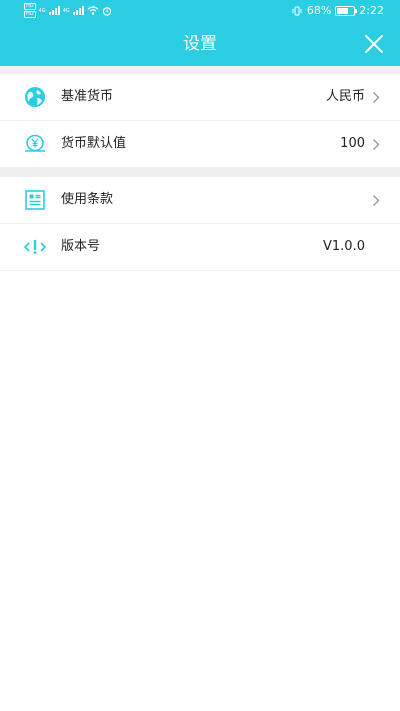 The image size is (400, 711). What do you see at coordinates (87, 199) in the screenshot?
I see `terms-label: 使用条款` at bounding box center [87, 199].